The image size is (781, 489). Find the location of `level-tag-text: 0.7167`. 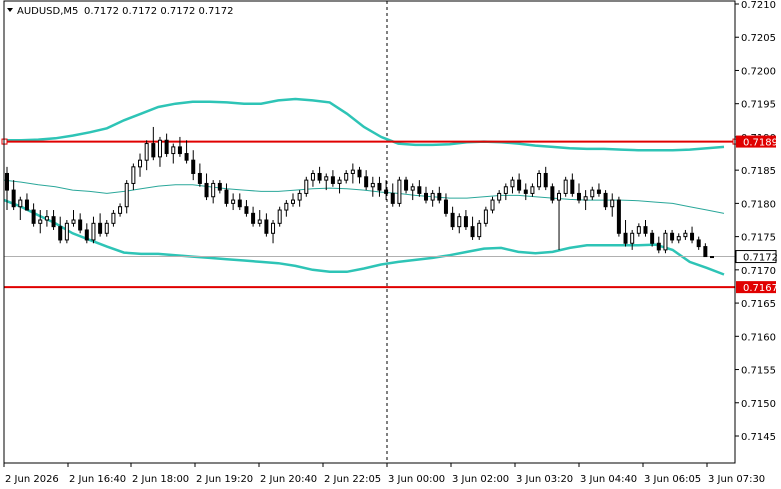

level-tag-text: 0.7167 is located at coordinates (760, 288).